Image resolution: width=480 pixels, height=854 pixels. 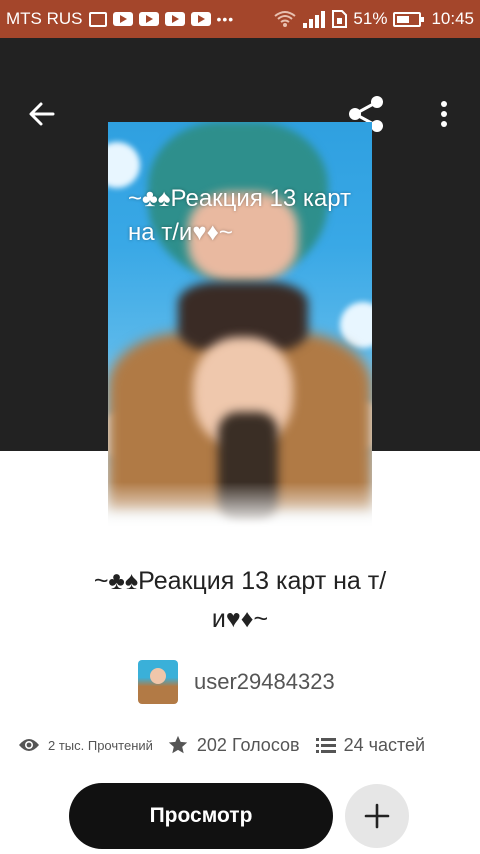 I want to click on votes-stat: 202 Голосов, so click(x=233, y=745).